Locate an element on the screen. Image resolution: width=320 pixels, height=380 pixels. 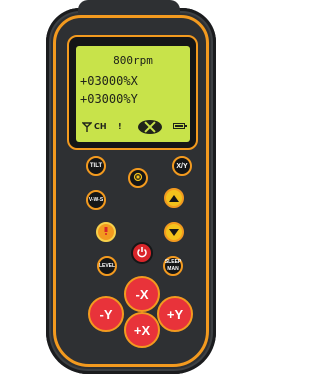
minus-y-label: -Y is located at coordinates (106, 314).